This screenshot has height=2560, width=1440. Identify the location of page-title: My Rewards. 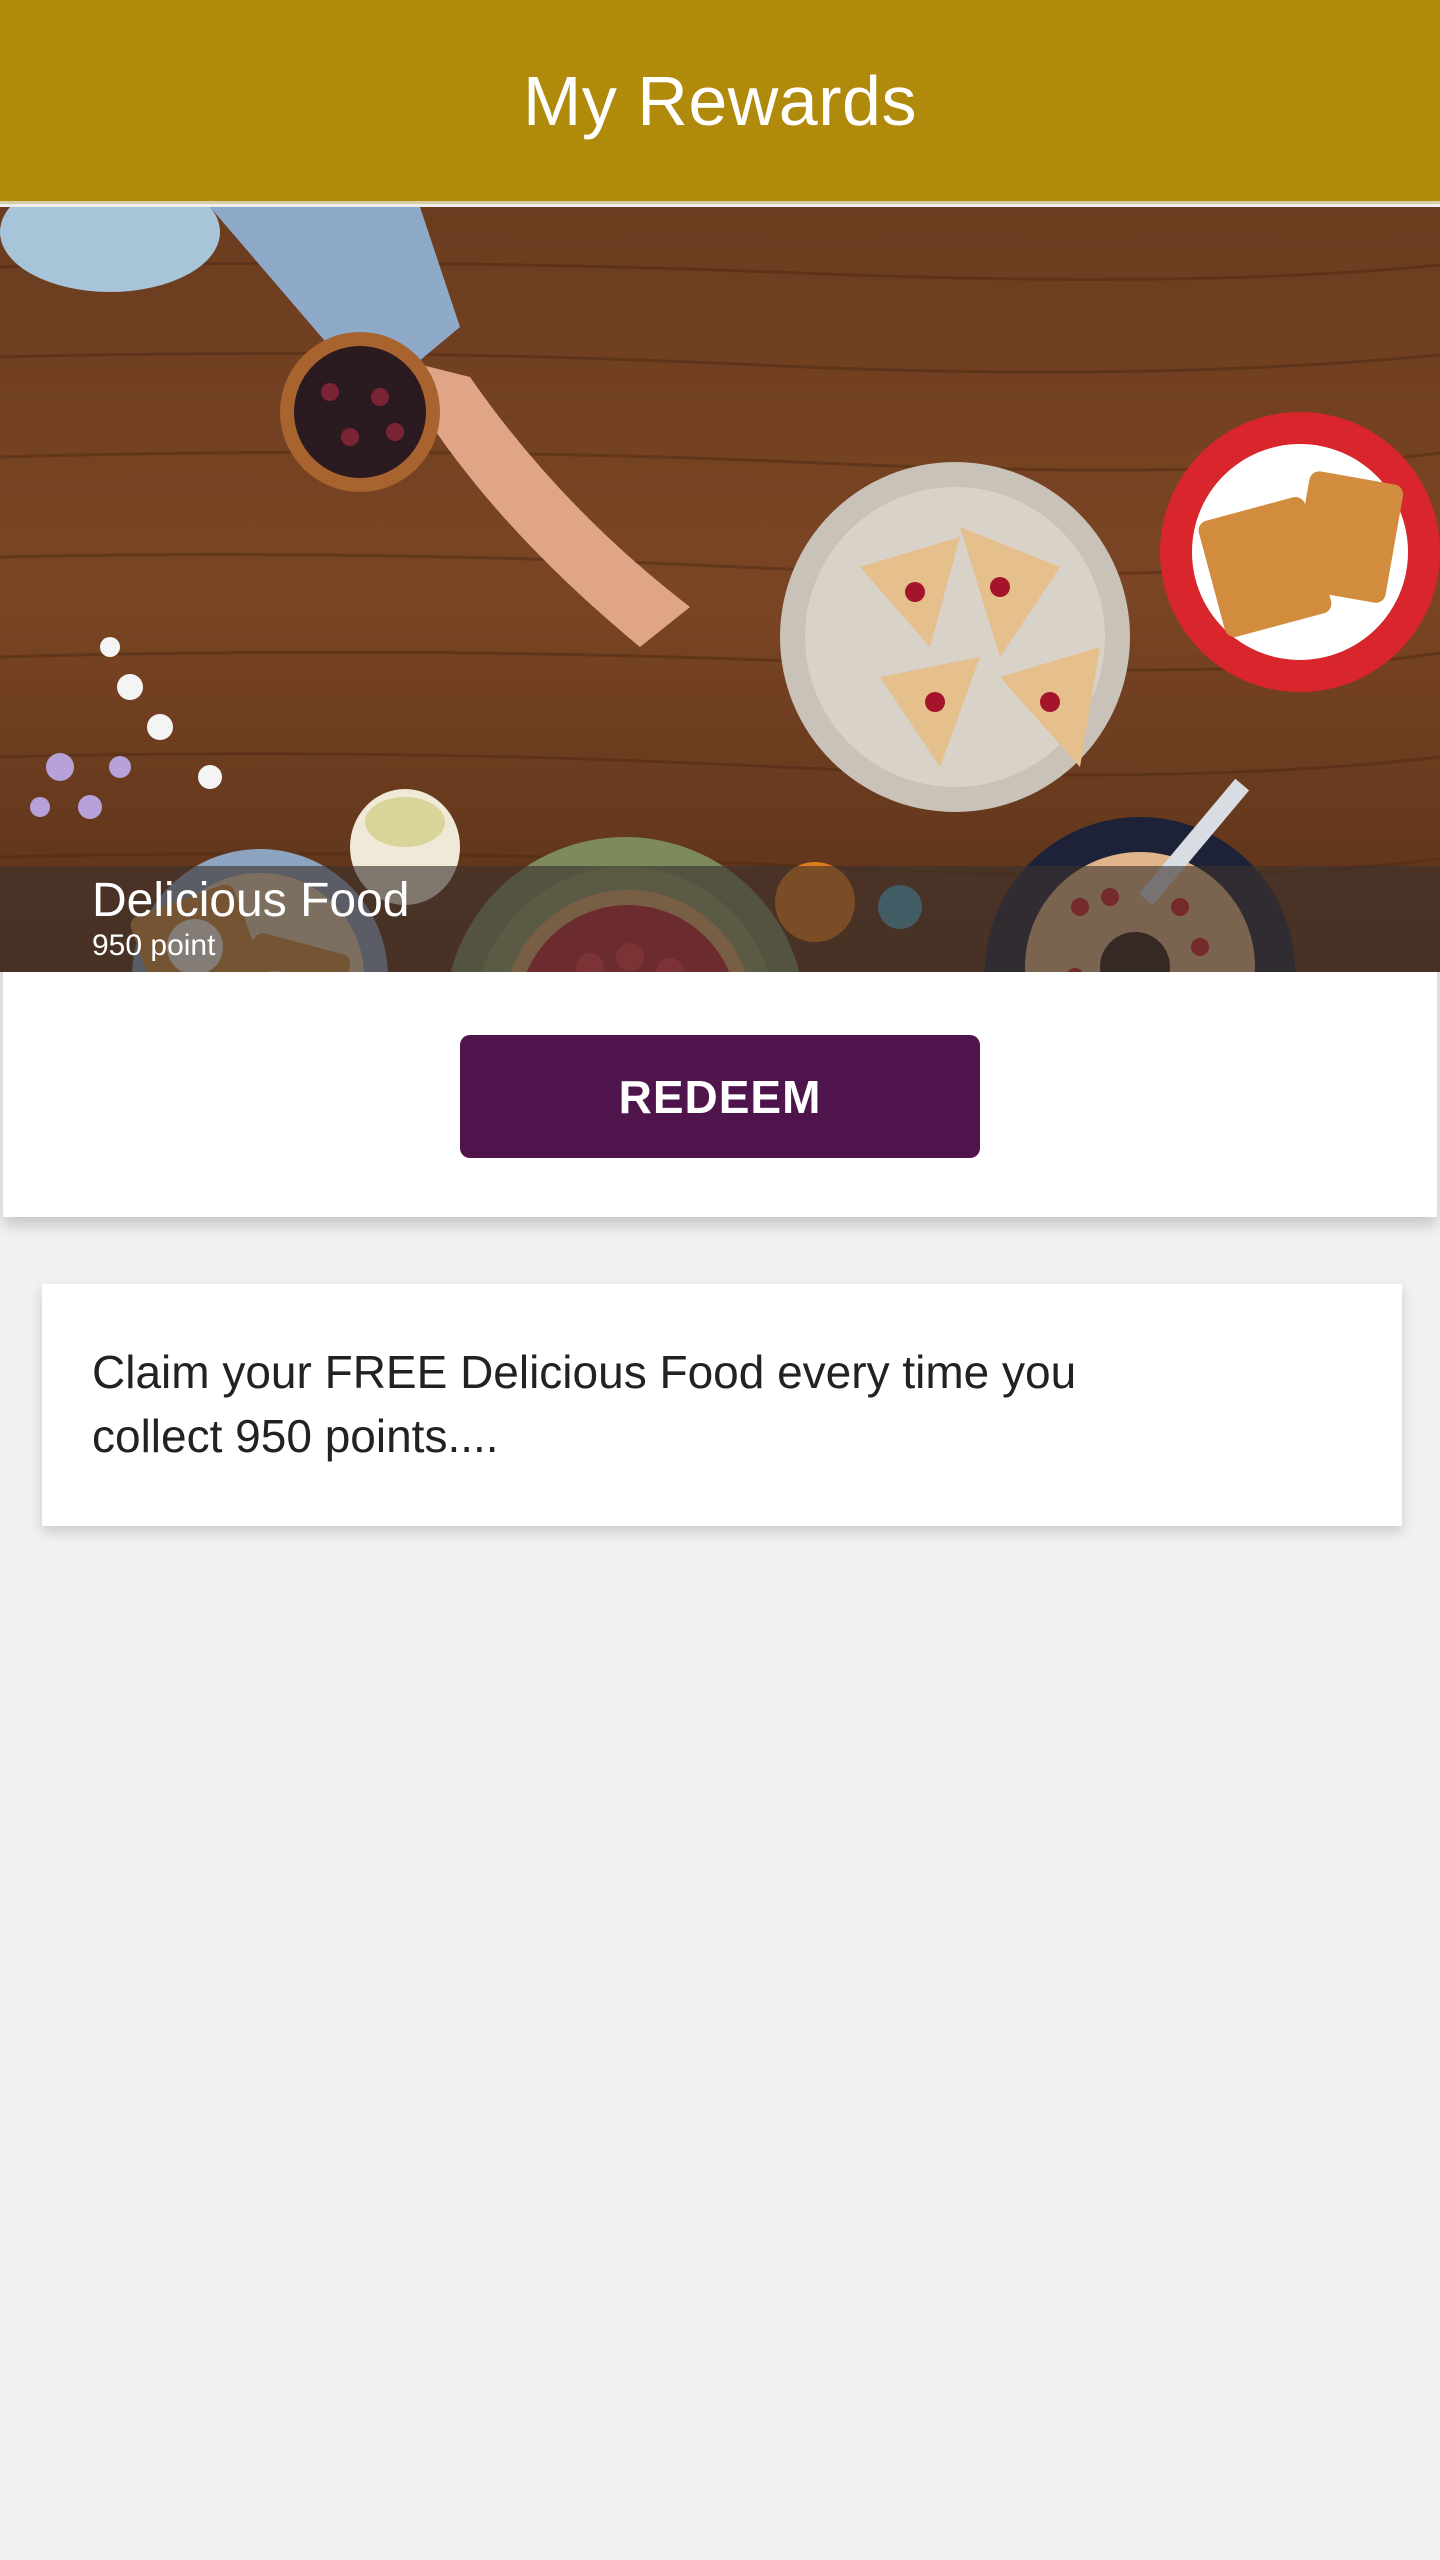
(720, 100).